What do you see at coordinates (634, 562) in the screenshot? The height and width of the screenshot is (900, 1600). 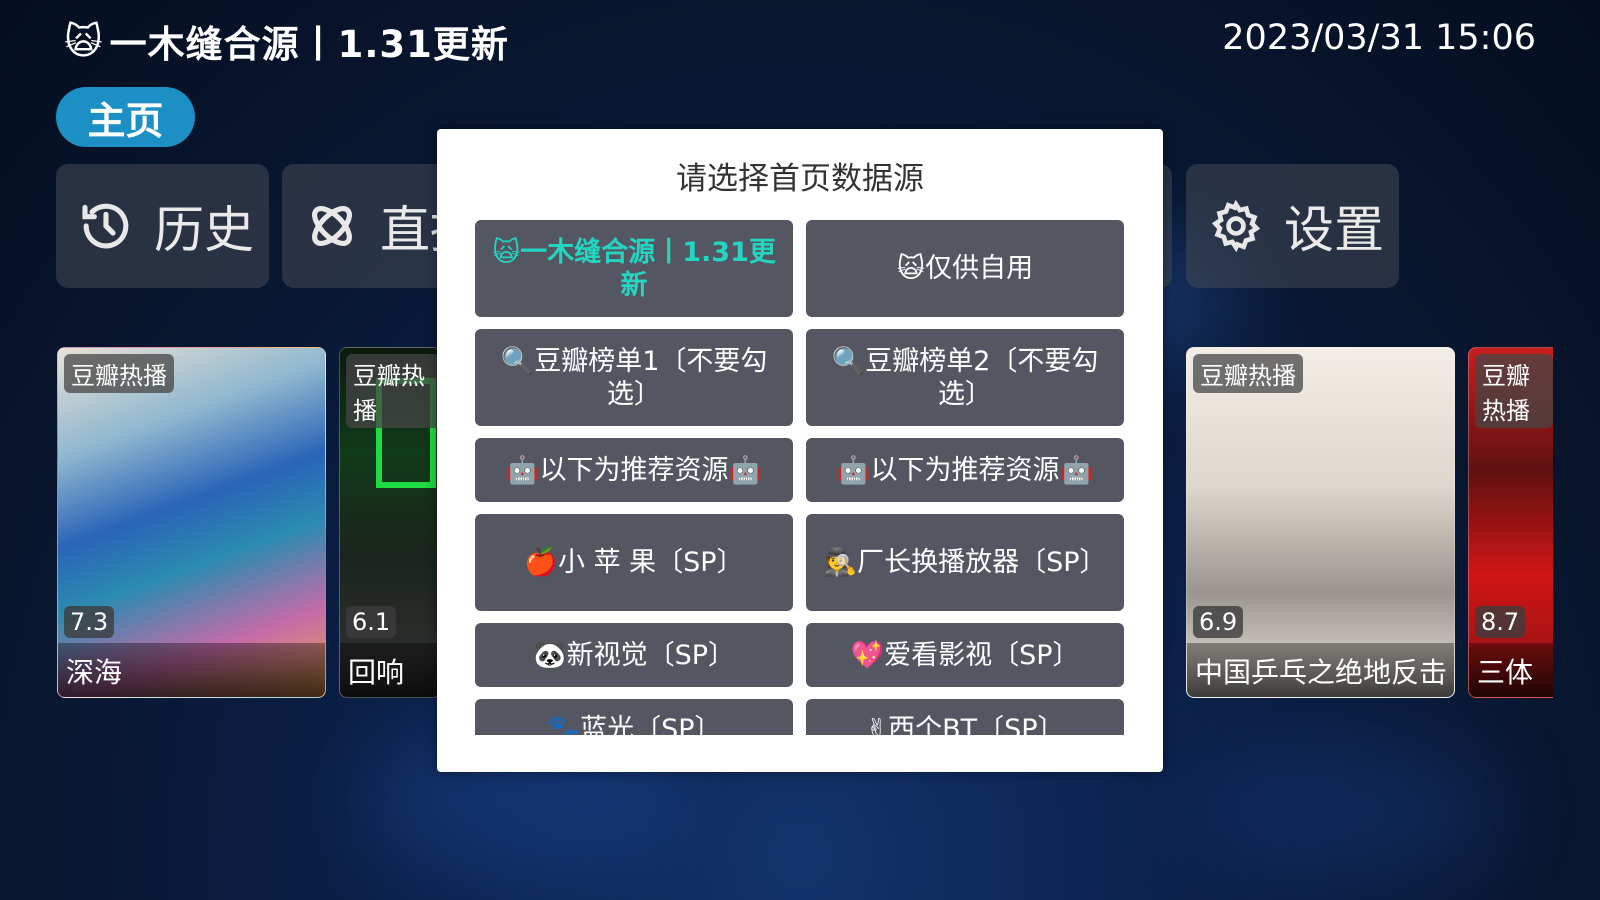 I see `source-option: 🍎小 苹 果〔SP〕` at bounding box center [634, 562].